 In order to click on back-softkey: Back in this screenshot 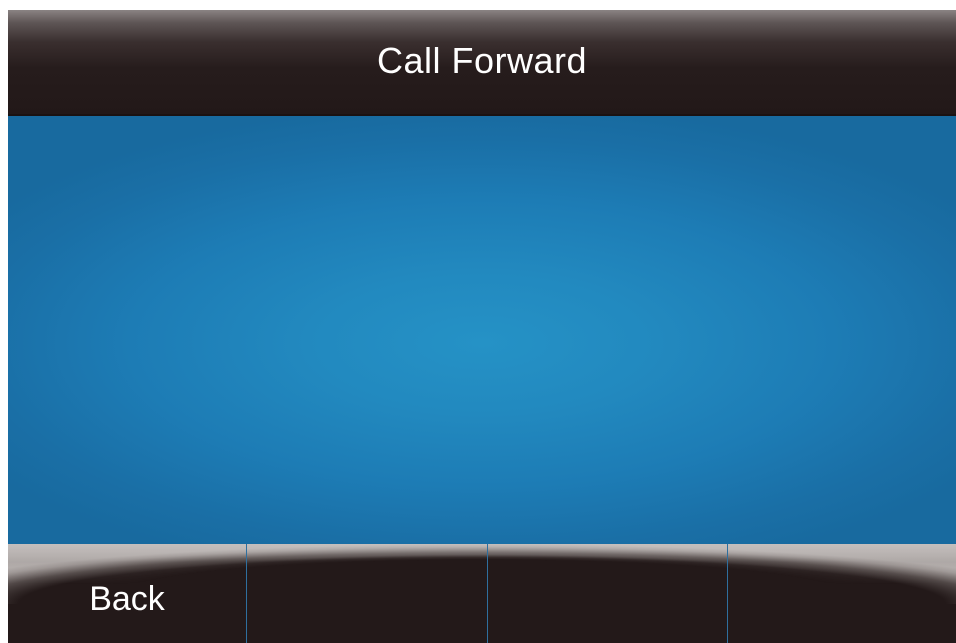, I will do `click(127, 593)`.